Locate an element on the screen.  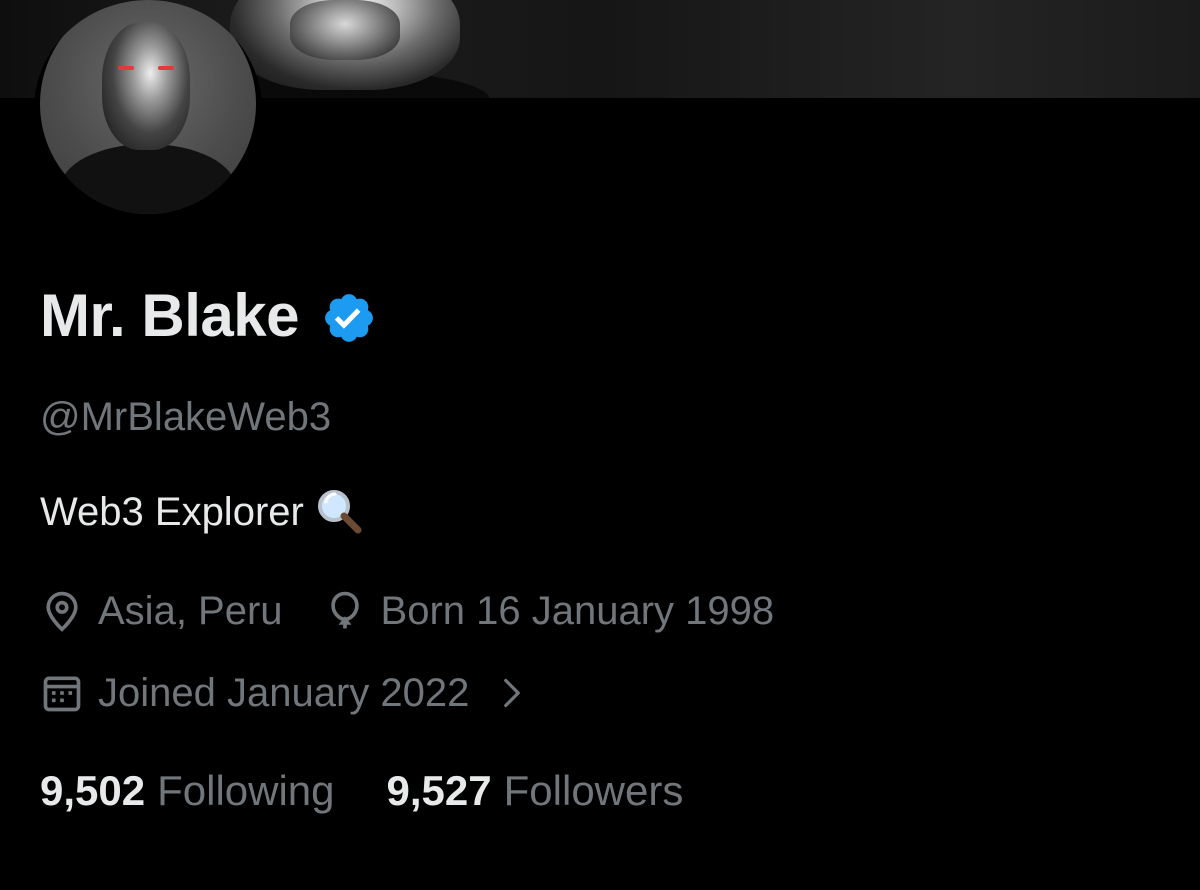
followers-link: 9,527 Followers is located at coordinates (535, 791).